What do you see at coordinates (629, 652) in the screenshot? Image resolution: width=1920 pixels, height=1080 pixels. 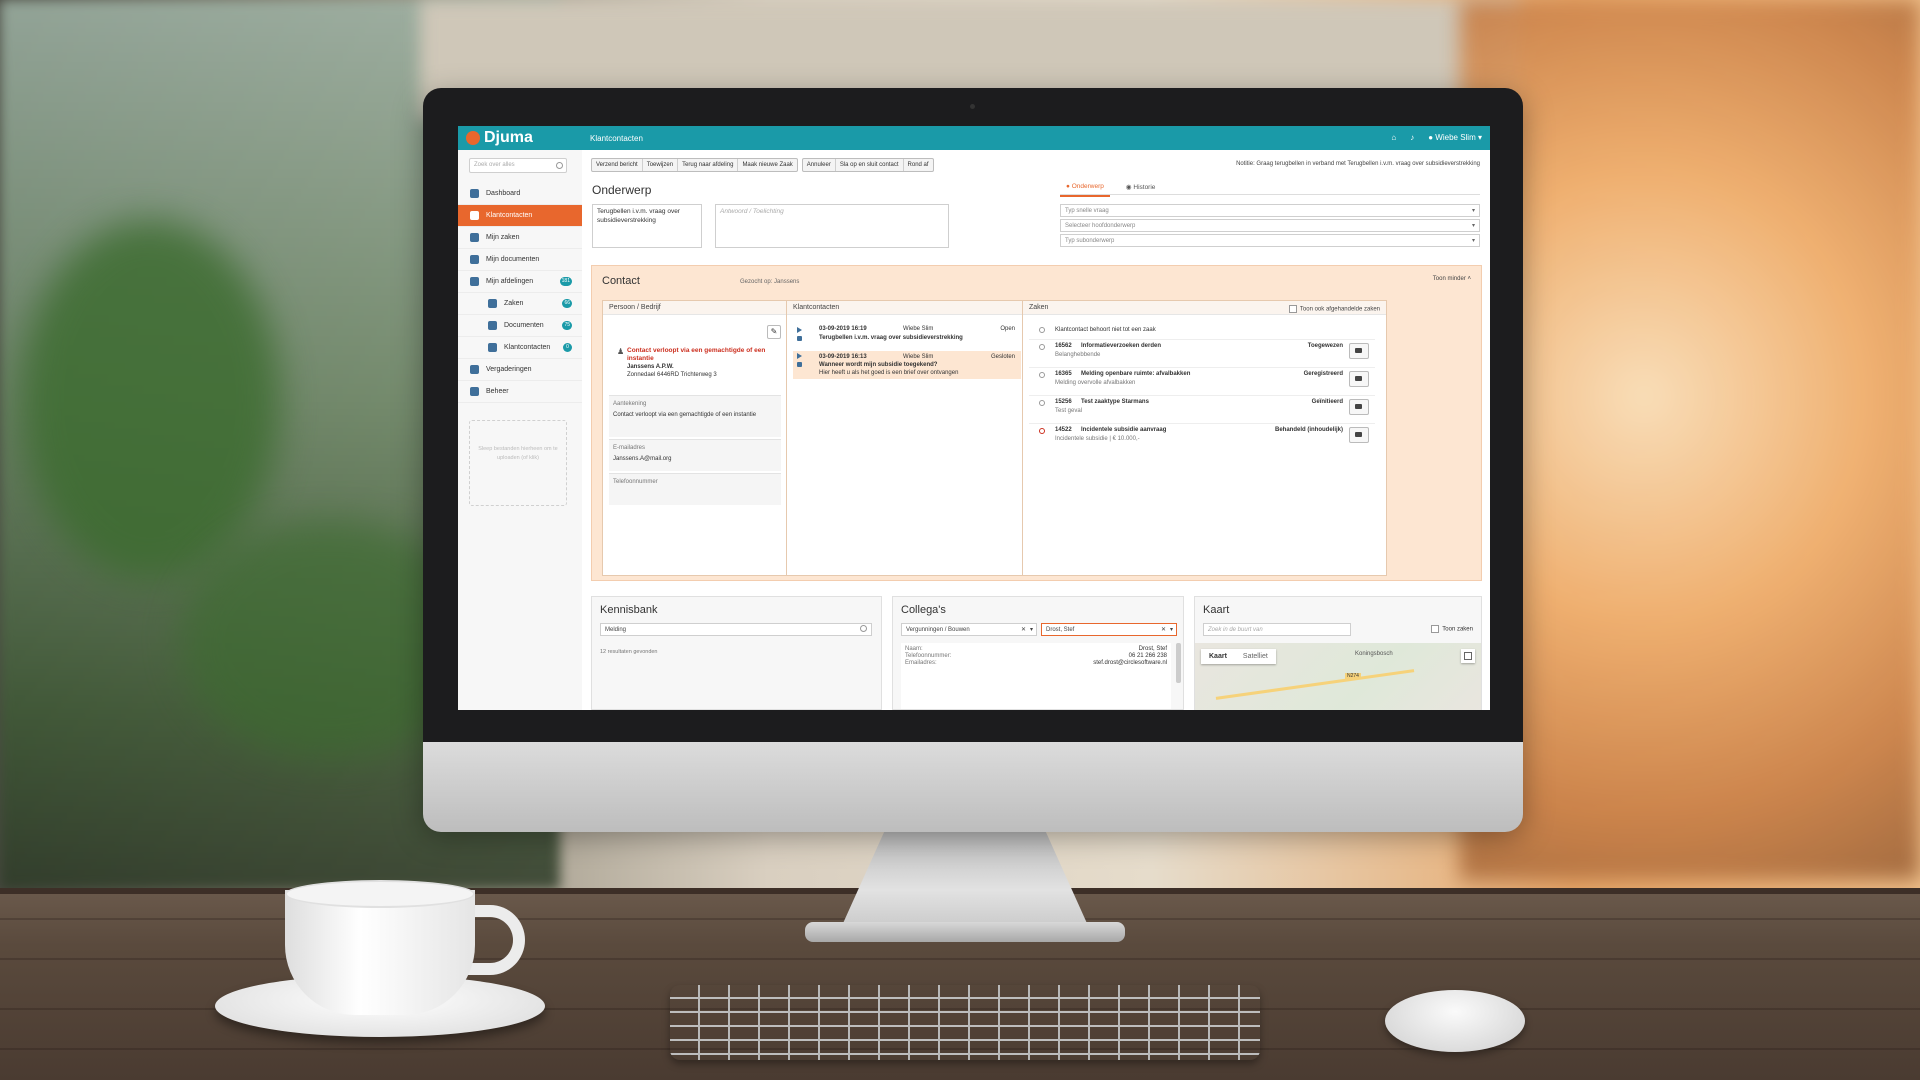 I see `results-count: 12 resultaten gevonden` at bounding box center [629, 652].